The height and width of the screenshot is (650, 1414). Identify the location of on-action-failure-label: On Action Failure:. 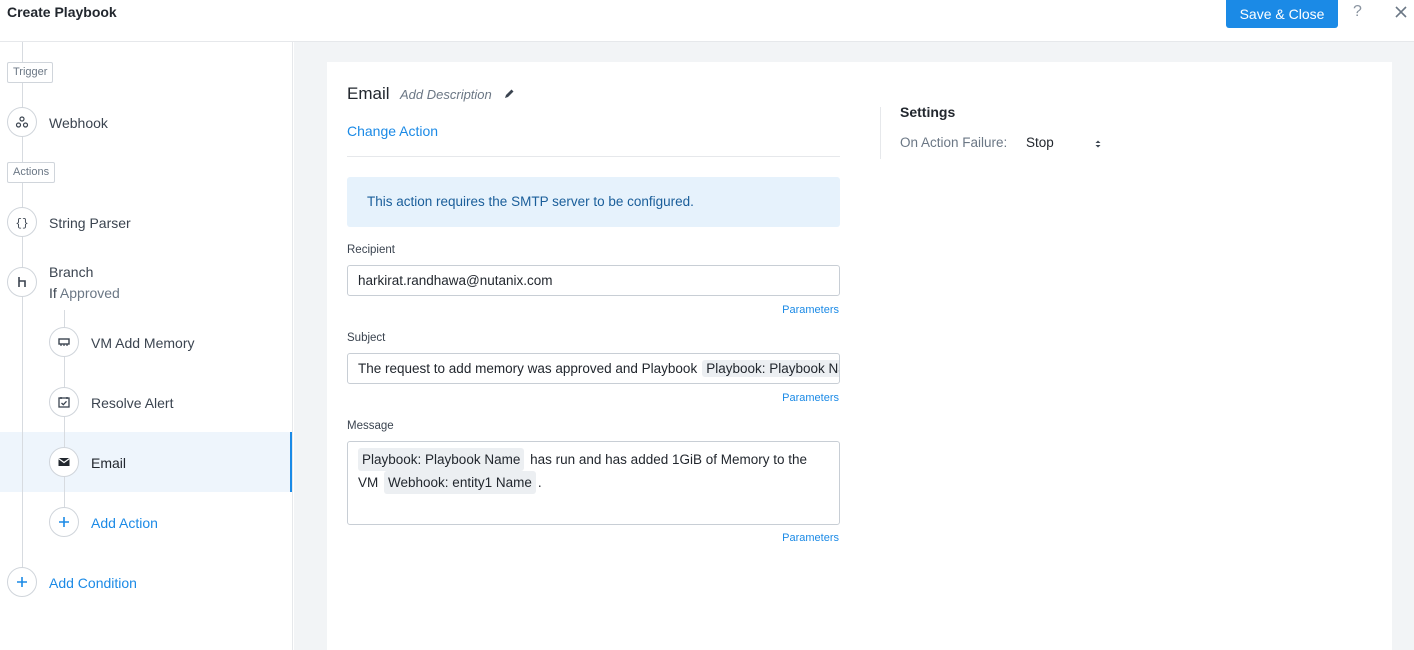
(954, 142).